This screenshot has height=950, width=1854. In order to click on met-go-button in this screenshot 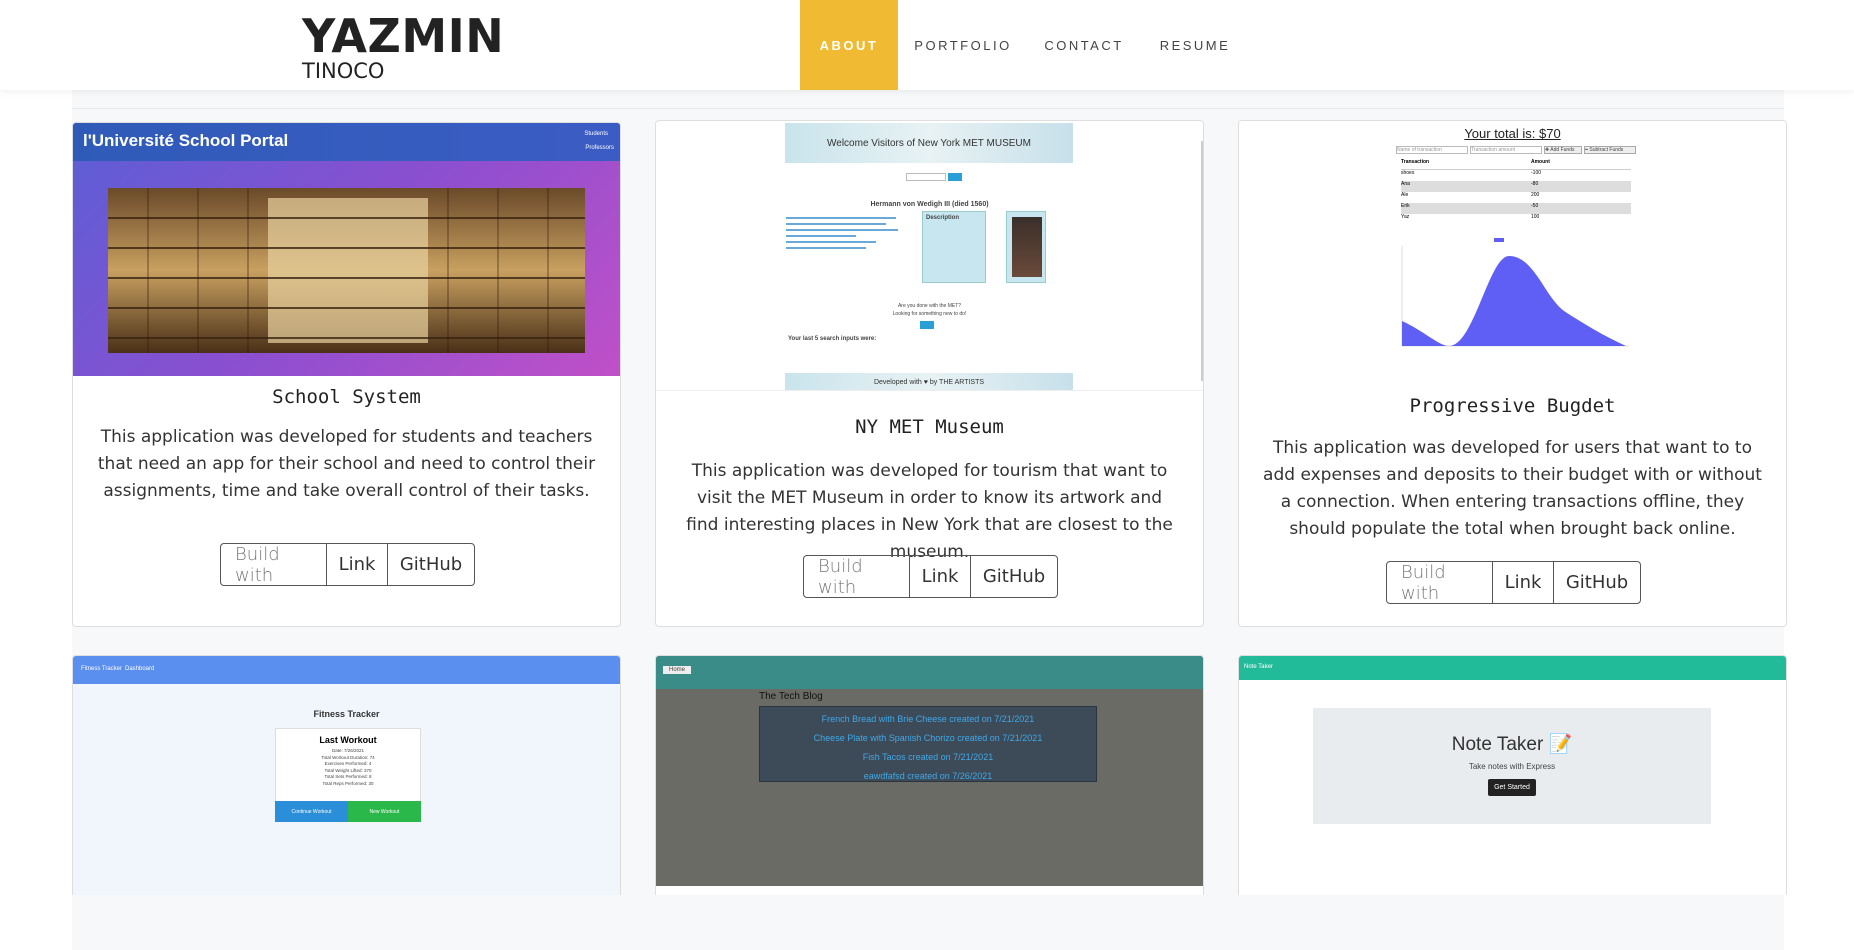, I will do `click(927, 325)`.